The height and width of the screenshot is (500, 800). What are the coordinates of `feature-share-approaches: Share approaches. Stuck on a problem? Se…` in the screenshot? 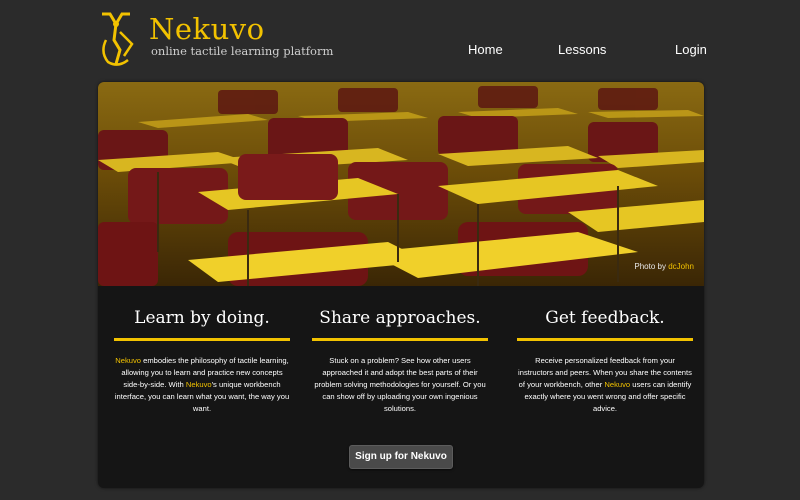 It's located at (400, 361).